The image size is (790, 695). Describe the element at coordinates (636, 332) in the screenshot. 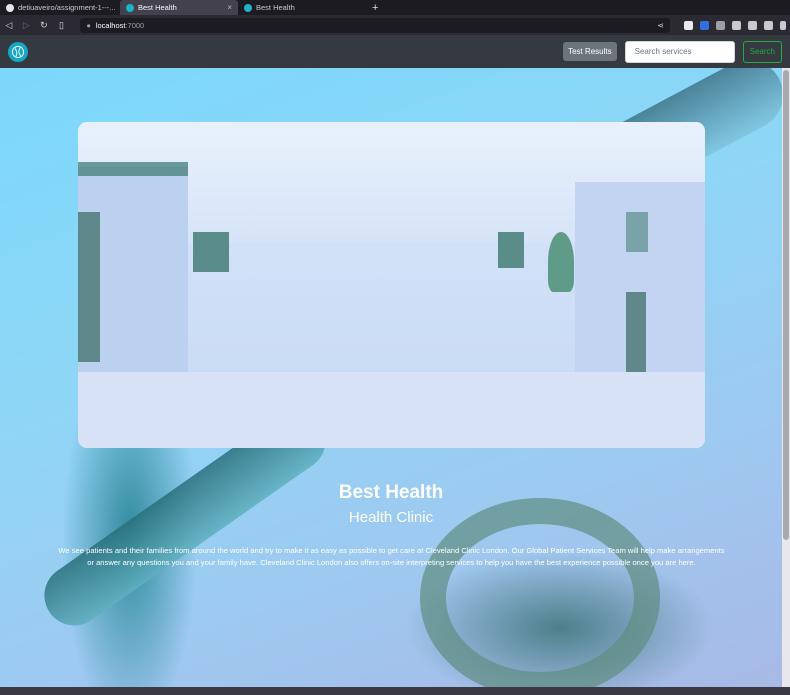

I see `image-door` at that location.